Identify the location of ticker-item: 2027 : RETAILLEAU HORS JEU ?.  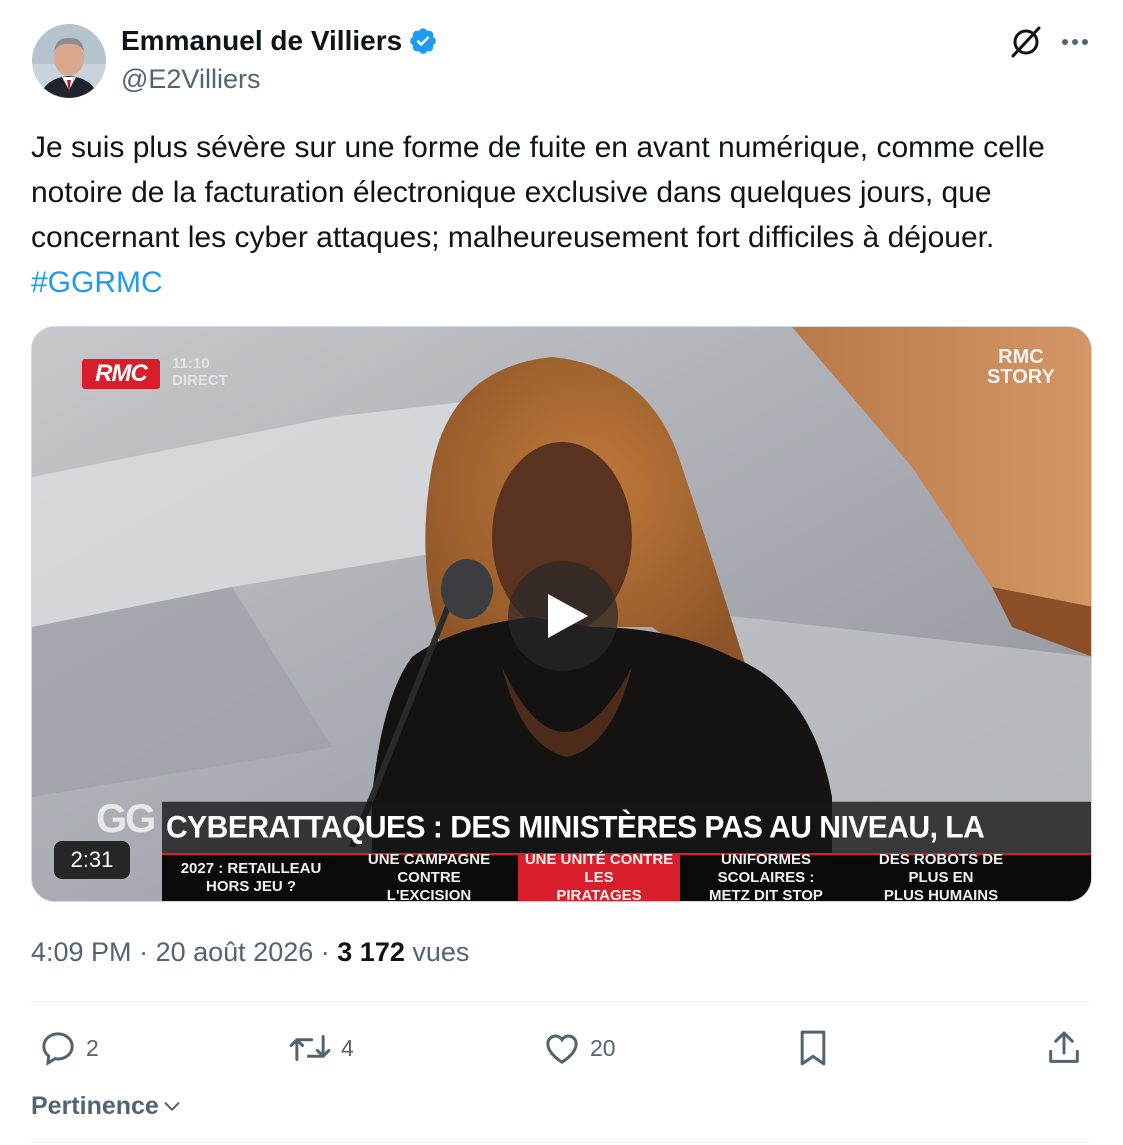
(251, 877).